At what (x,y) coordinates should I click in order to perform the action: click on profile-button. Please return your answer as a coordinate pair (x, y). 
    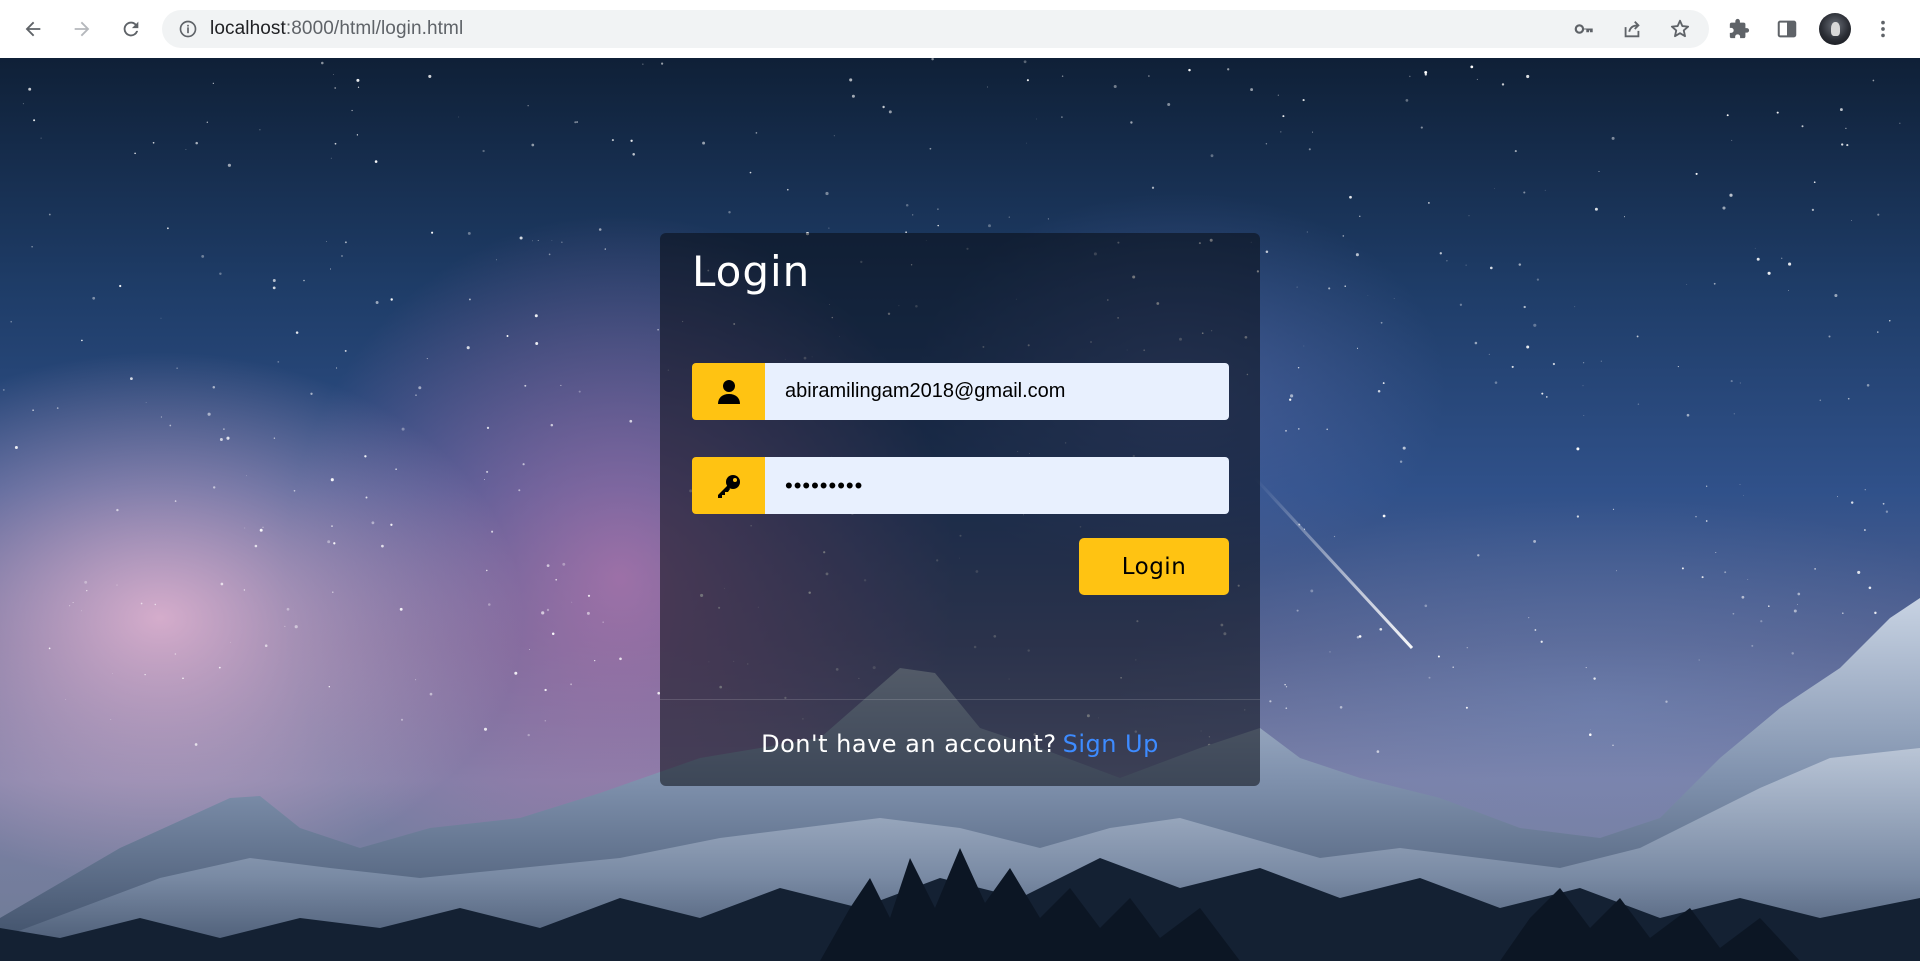
    Looking at the image, I should click on (1835, 29).